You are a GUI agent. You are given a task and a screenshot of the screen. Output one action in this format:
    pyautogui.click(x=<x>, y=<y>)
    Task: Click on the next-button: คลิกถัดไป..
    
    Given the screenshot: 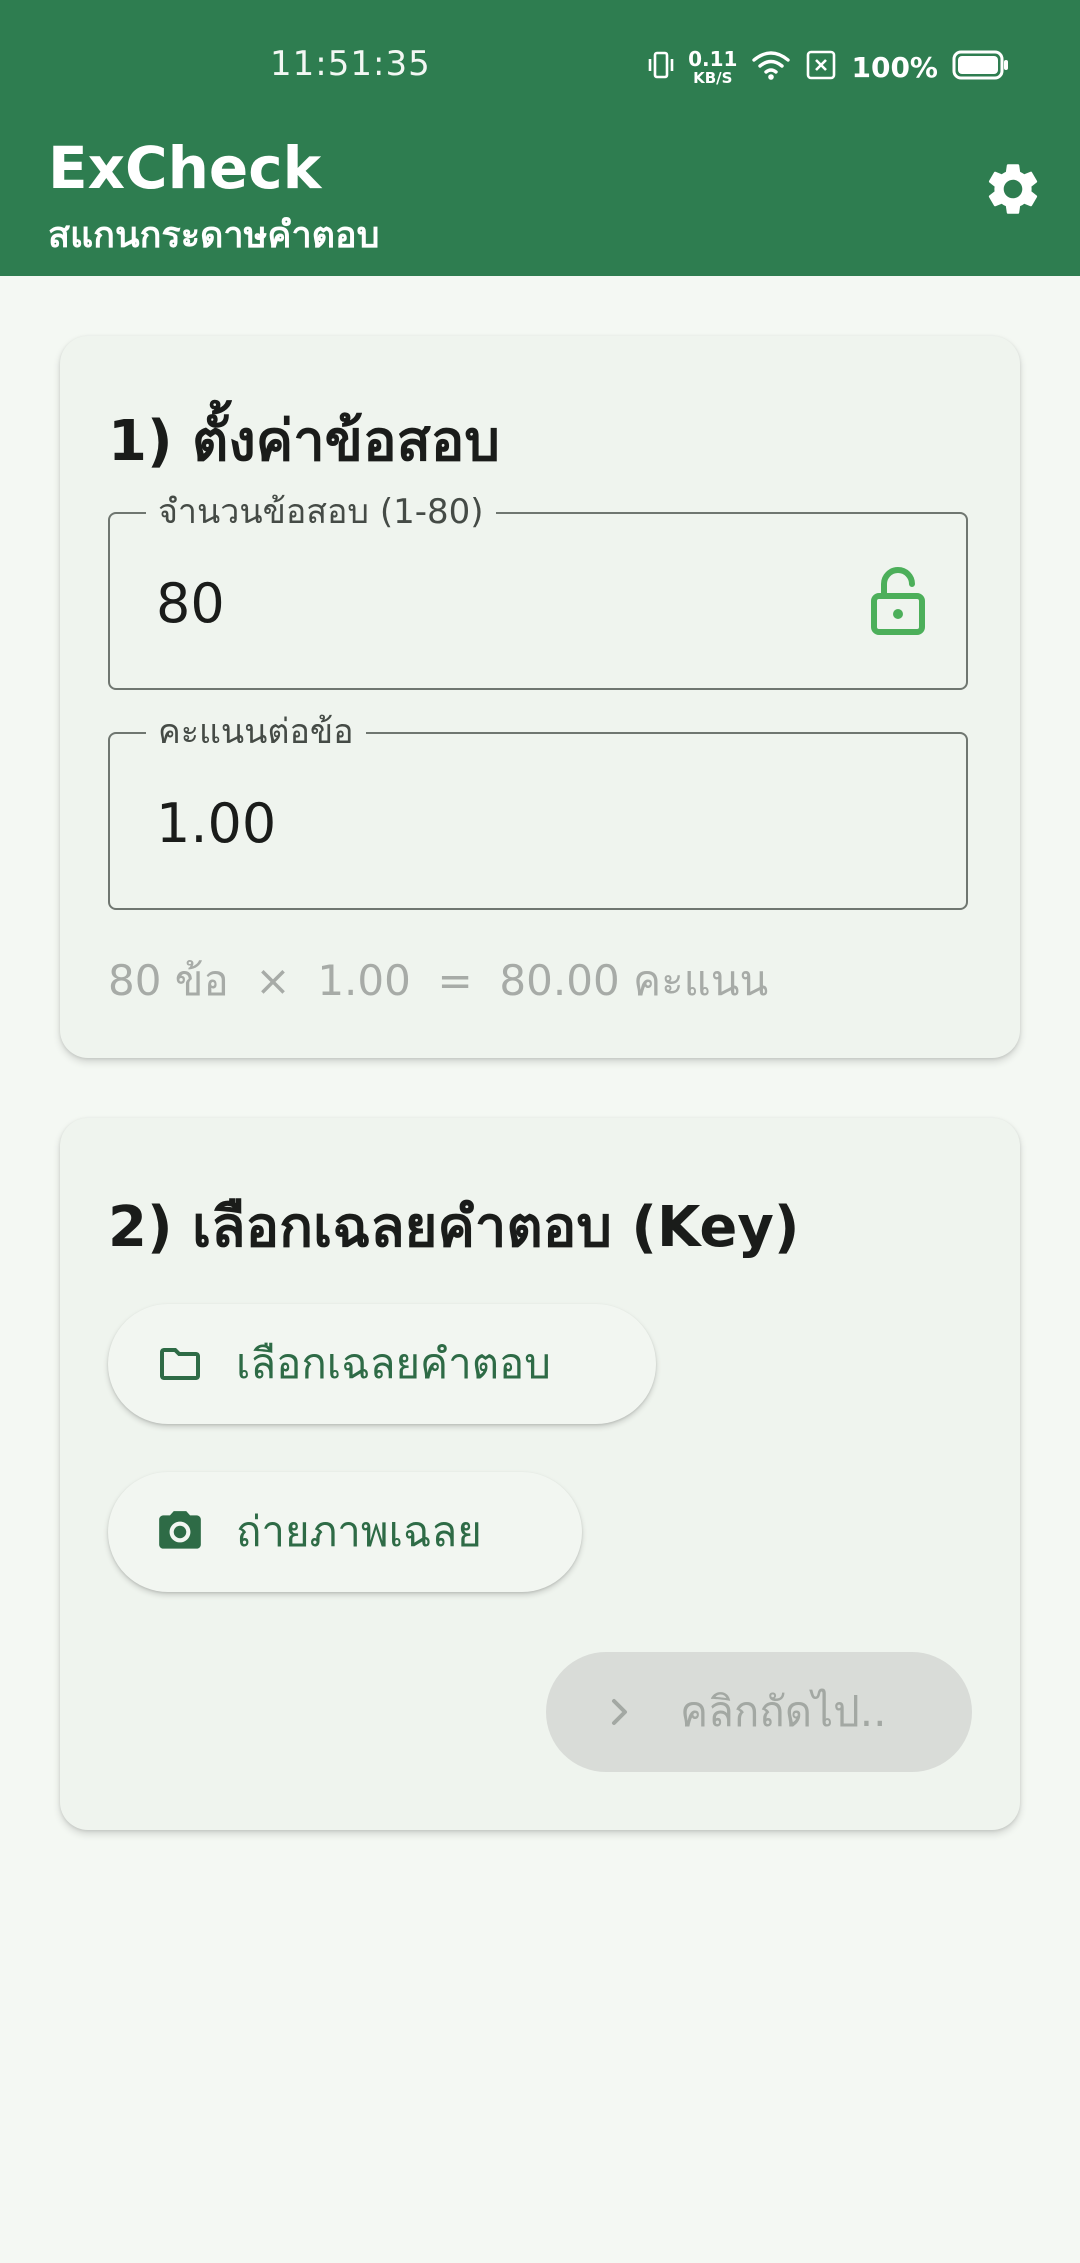 What is the action you would take?
    pyautogui.click(x=759, y=1712)
    